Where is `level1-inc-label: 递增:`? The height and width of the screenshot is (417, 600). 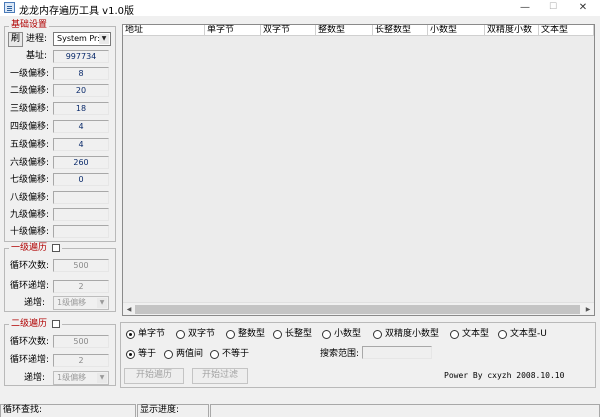
level1-inc-label: 递增: is located at coordinates (35, 303).